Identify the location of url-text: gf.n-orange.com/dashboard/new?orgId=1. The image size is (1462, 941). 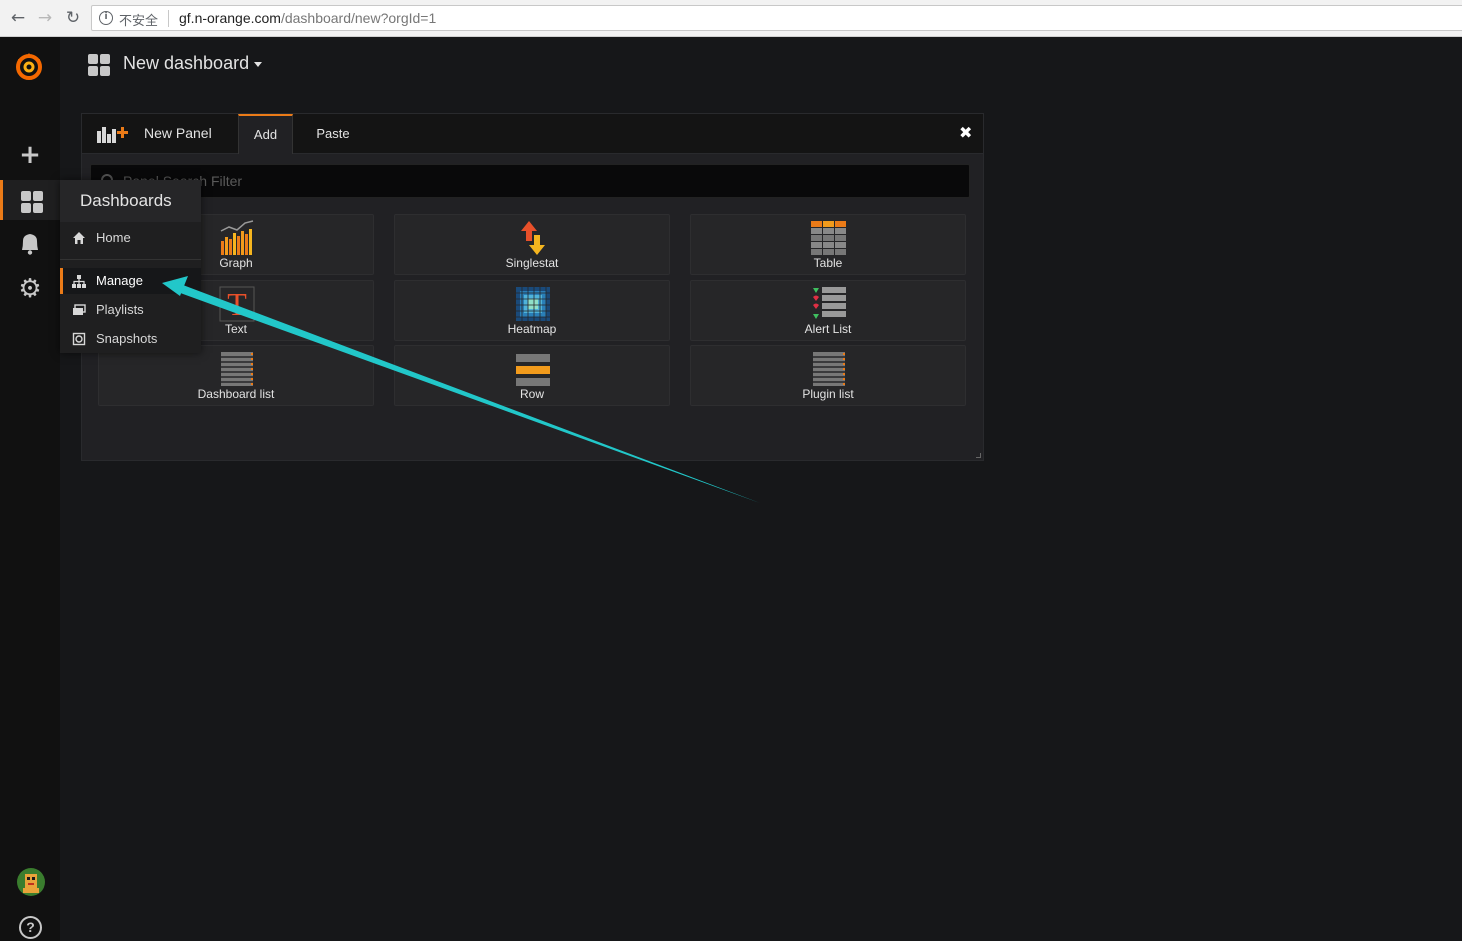
(307, 18).